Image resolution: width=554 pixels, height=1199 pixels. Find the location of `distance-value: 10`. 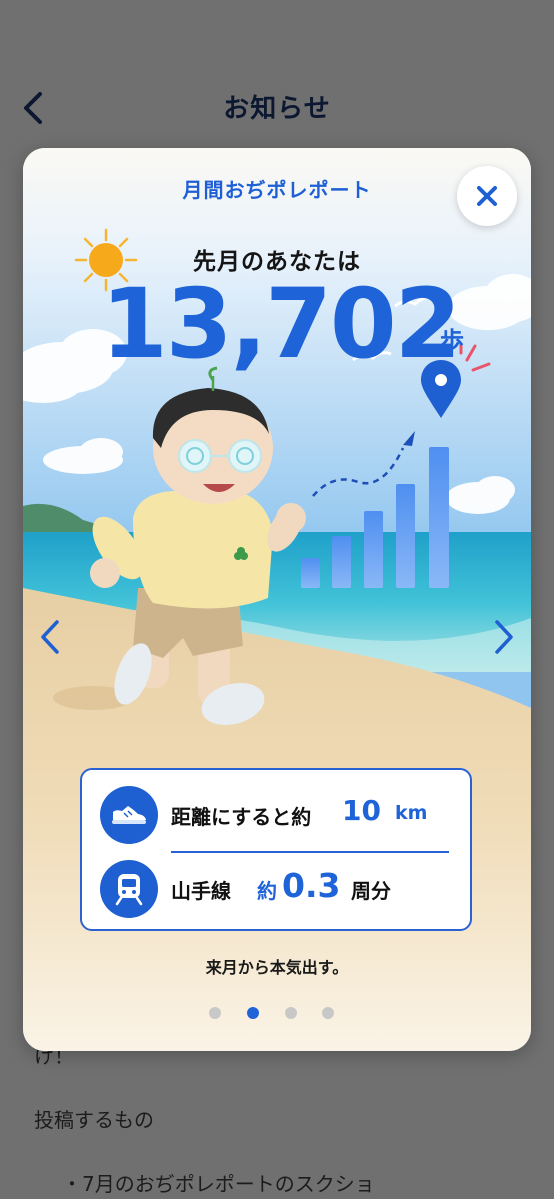

distance-value: 10 is located at coordinates (361, 810).